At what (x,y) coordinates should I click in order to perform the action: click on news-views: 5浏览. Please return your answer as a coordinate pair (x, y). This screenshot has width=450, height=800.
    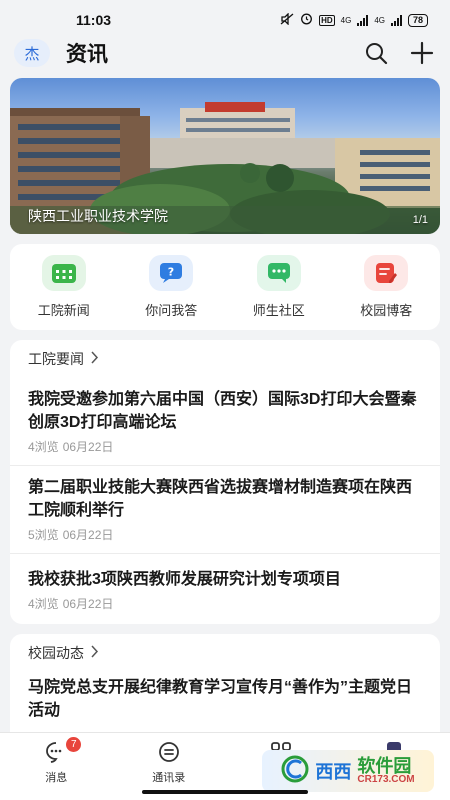
    Looking at the image, I should click on (43, 535).